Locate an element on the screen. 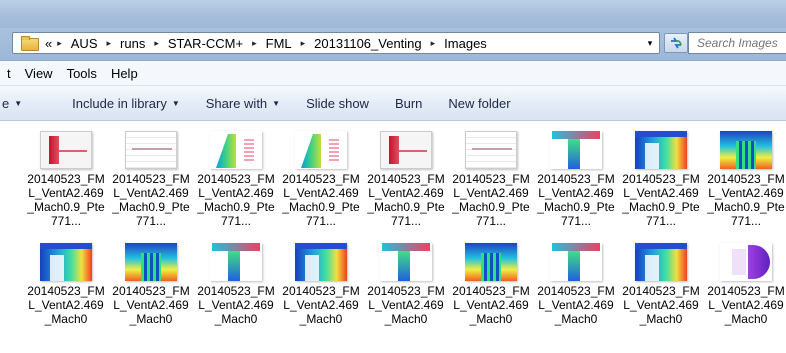 The width and height of the screenshot is (786, 353). include-in-library-button: Include in library ▼ is located at coordinates (113, 103).